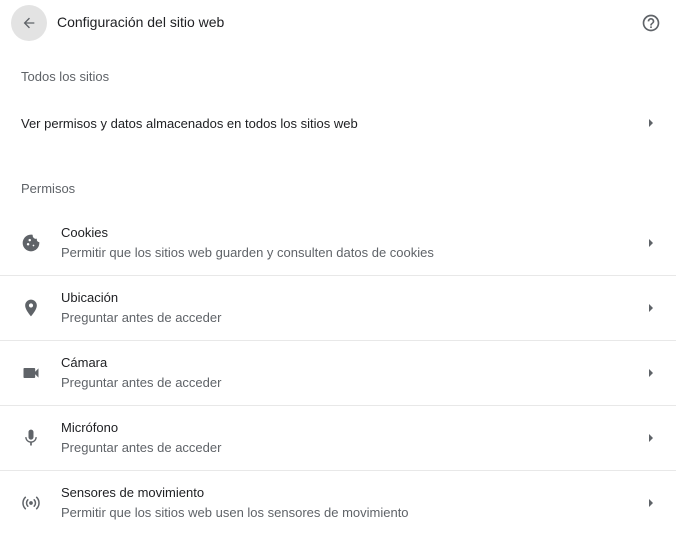  What do you see at coordinates (31, 243) in the screenshot?
I see `cookie-icon` at bounding box center [31, 243].